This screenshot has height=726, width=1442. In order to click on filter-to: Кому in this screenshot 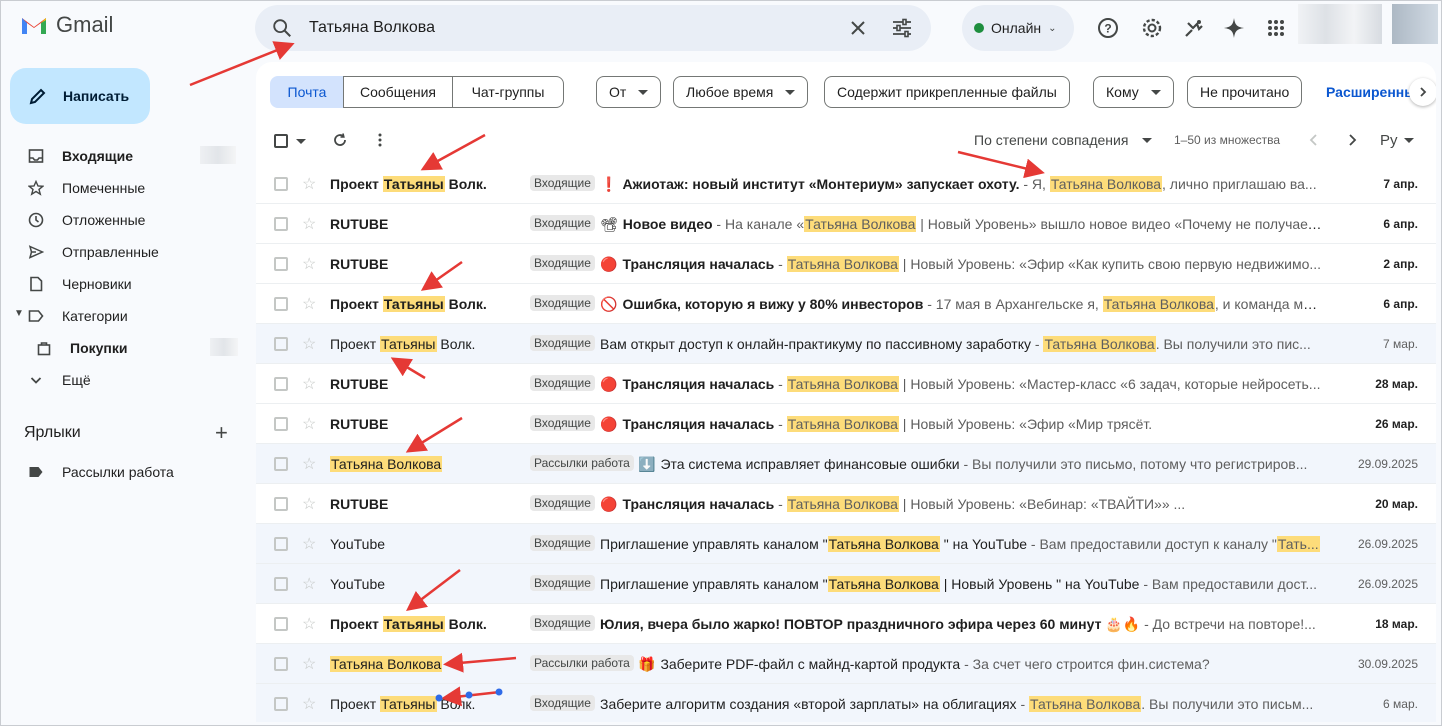, I will do `click(1133, 92)`.